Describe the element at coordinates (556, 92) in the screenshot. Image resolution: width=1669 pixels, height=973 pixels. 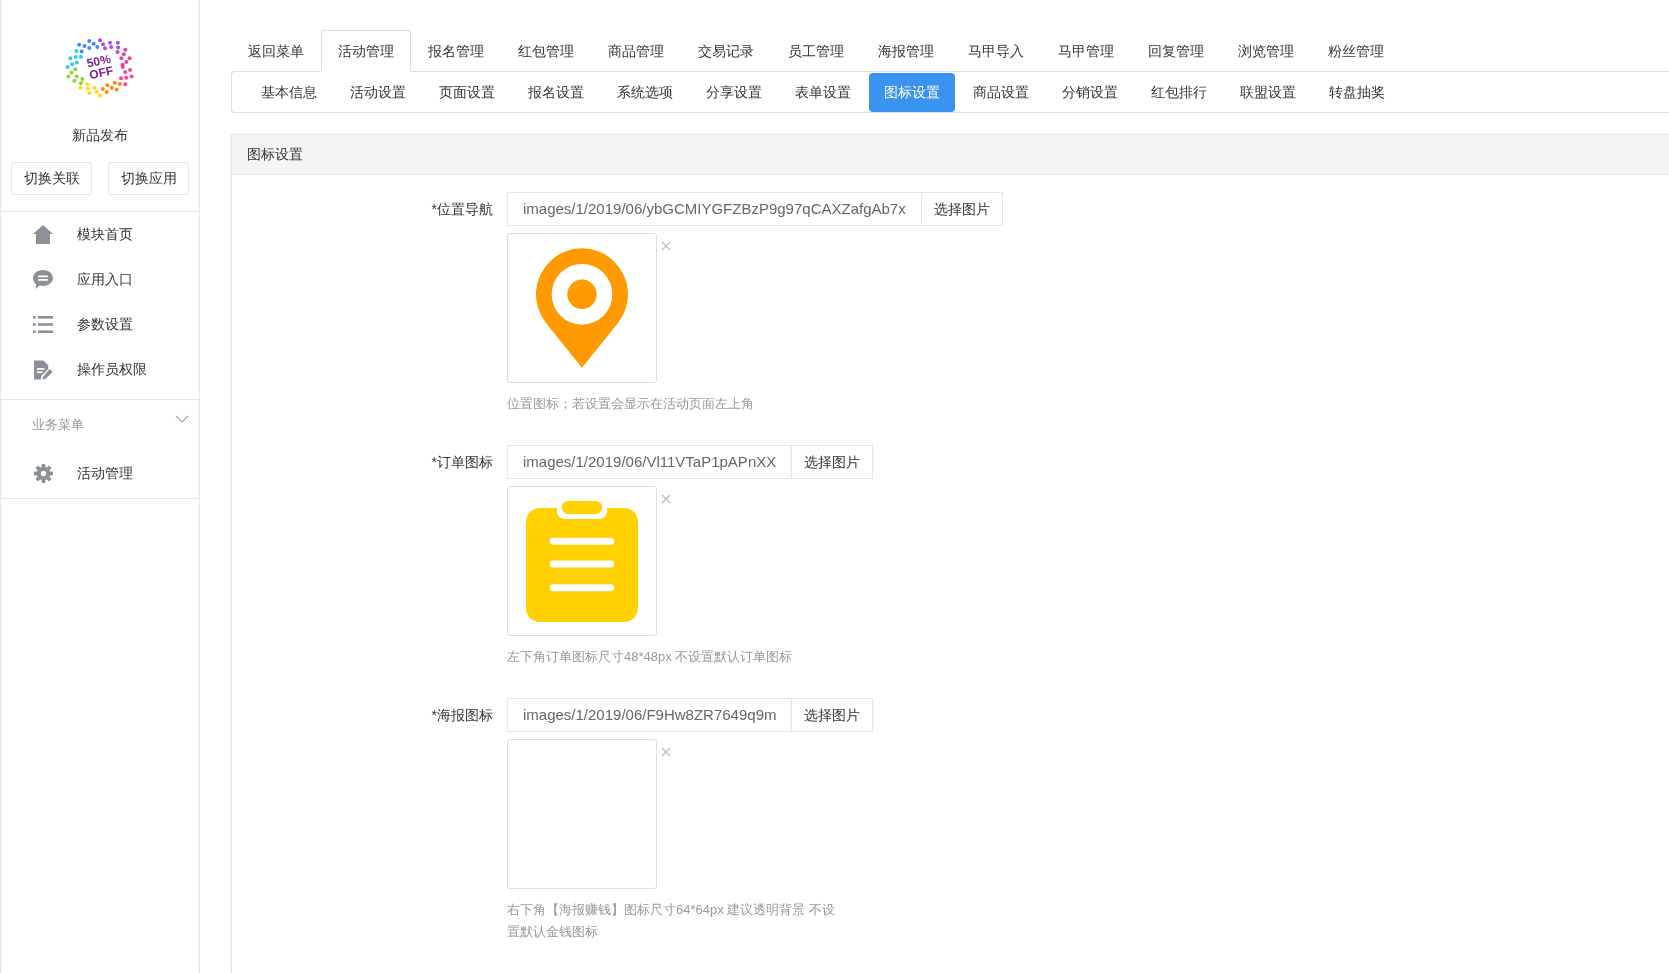
I see `sub-tab: 报名设置` at that location.